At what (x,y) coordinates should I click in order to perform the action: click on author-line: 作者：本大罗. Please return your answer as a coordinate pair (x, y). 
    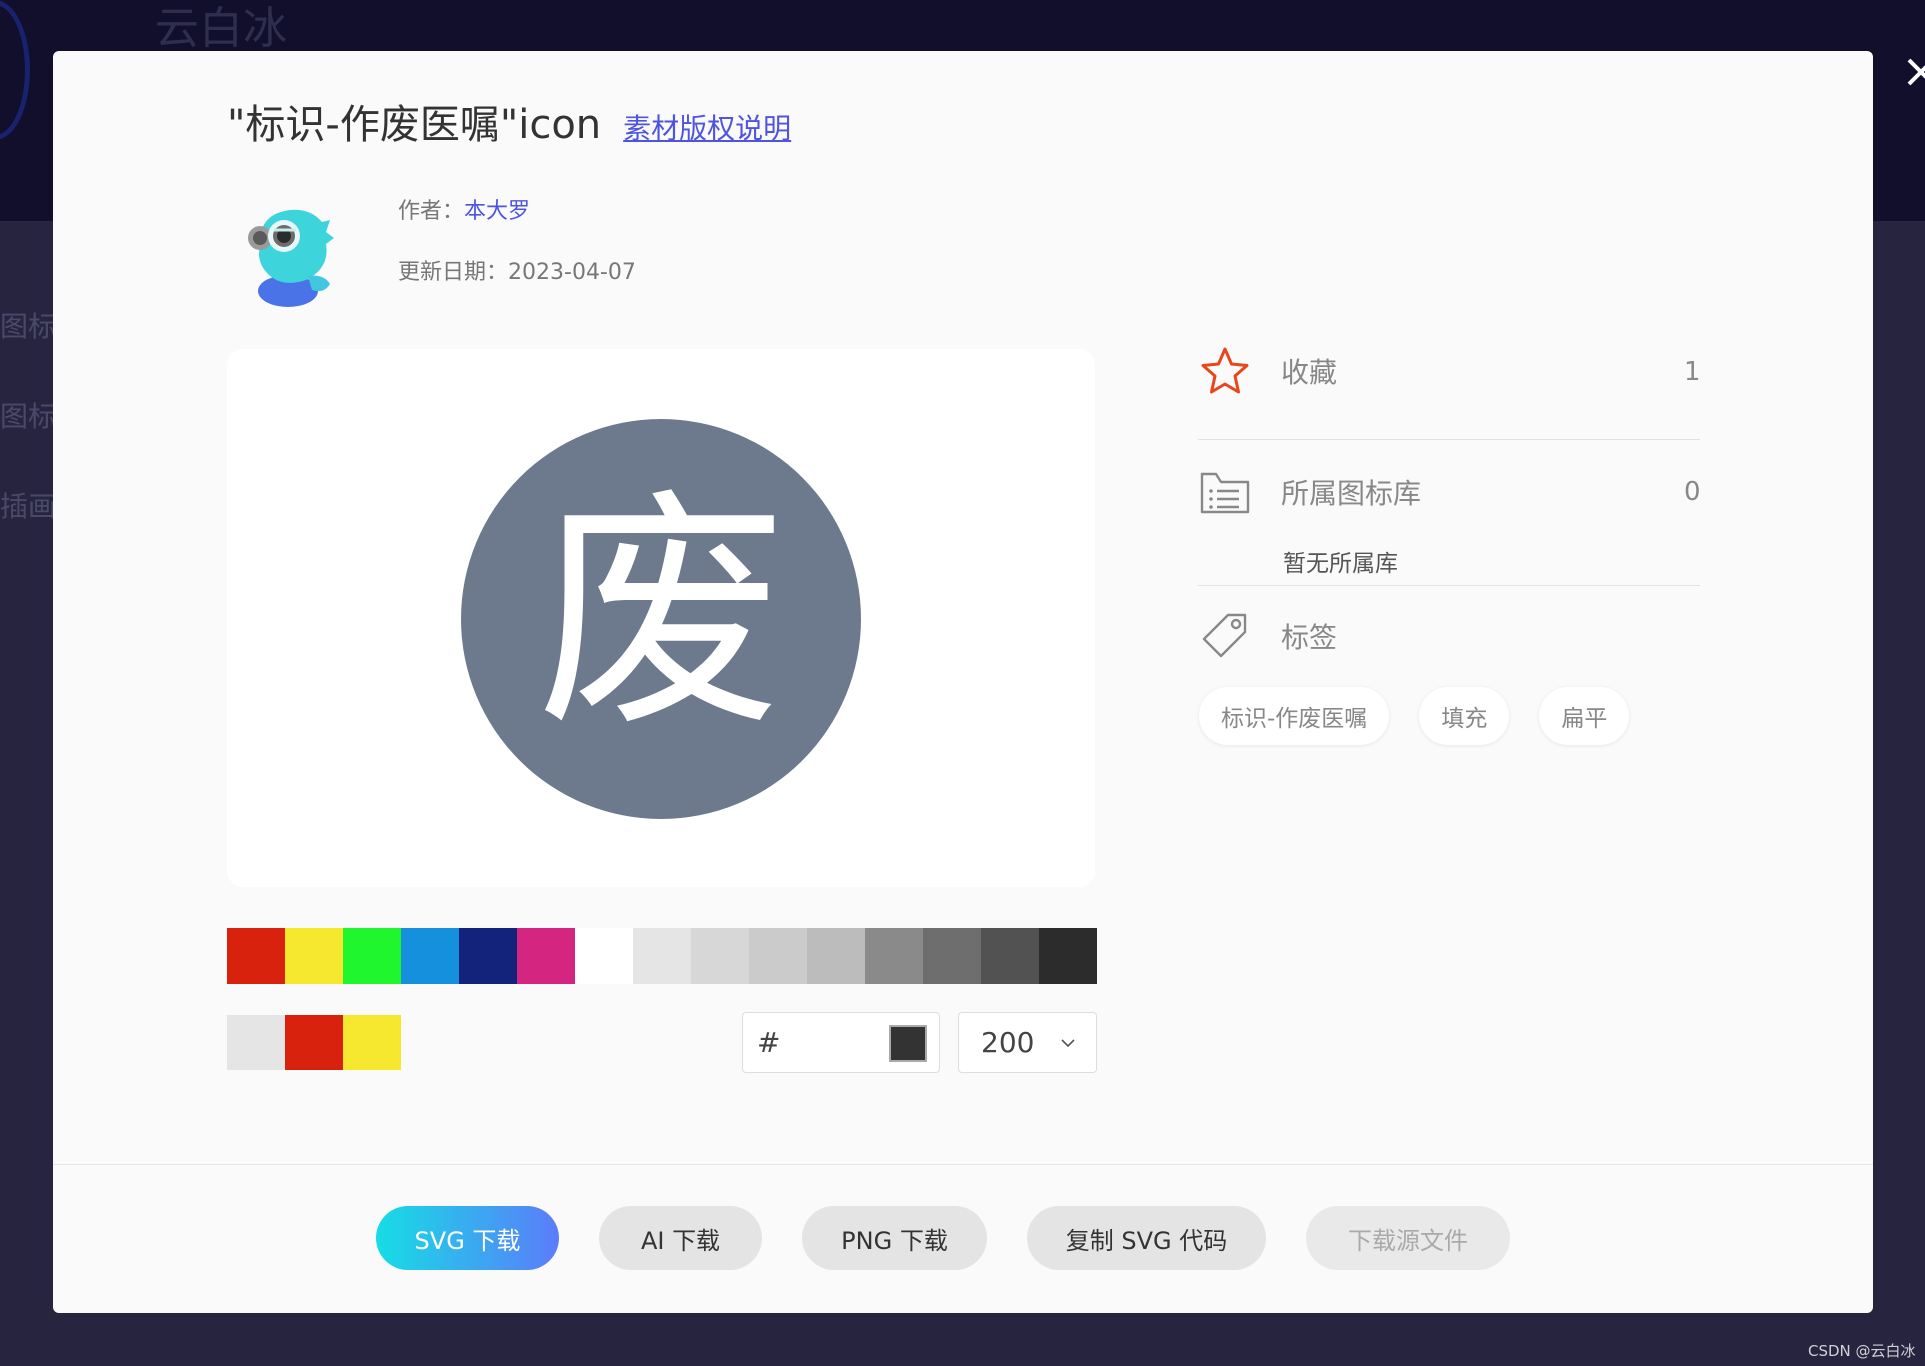
    Looking at the image, I should click on (464, 209).